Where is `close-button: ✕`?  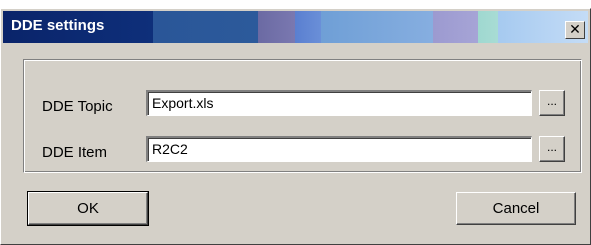
close-button: ✕ is located at coordinates (575, 30).